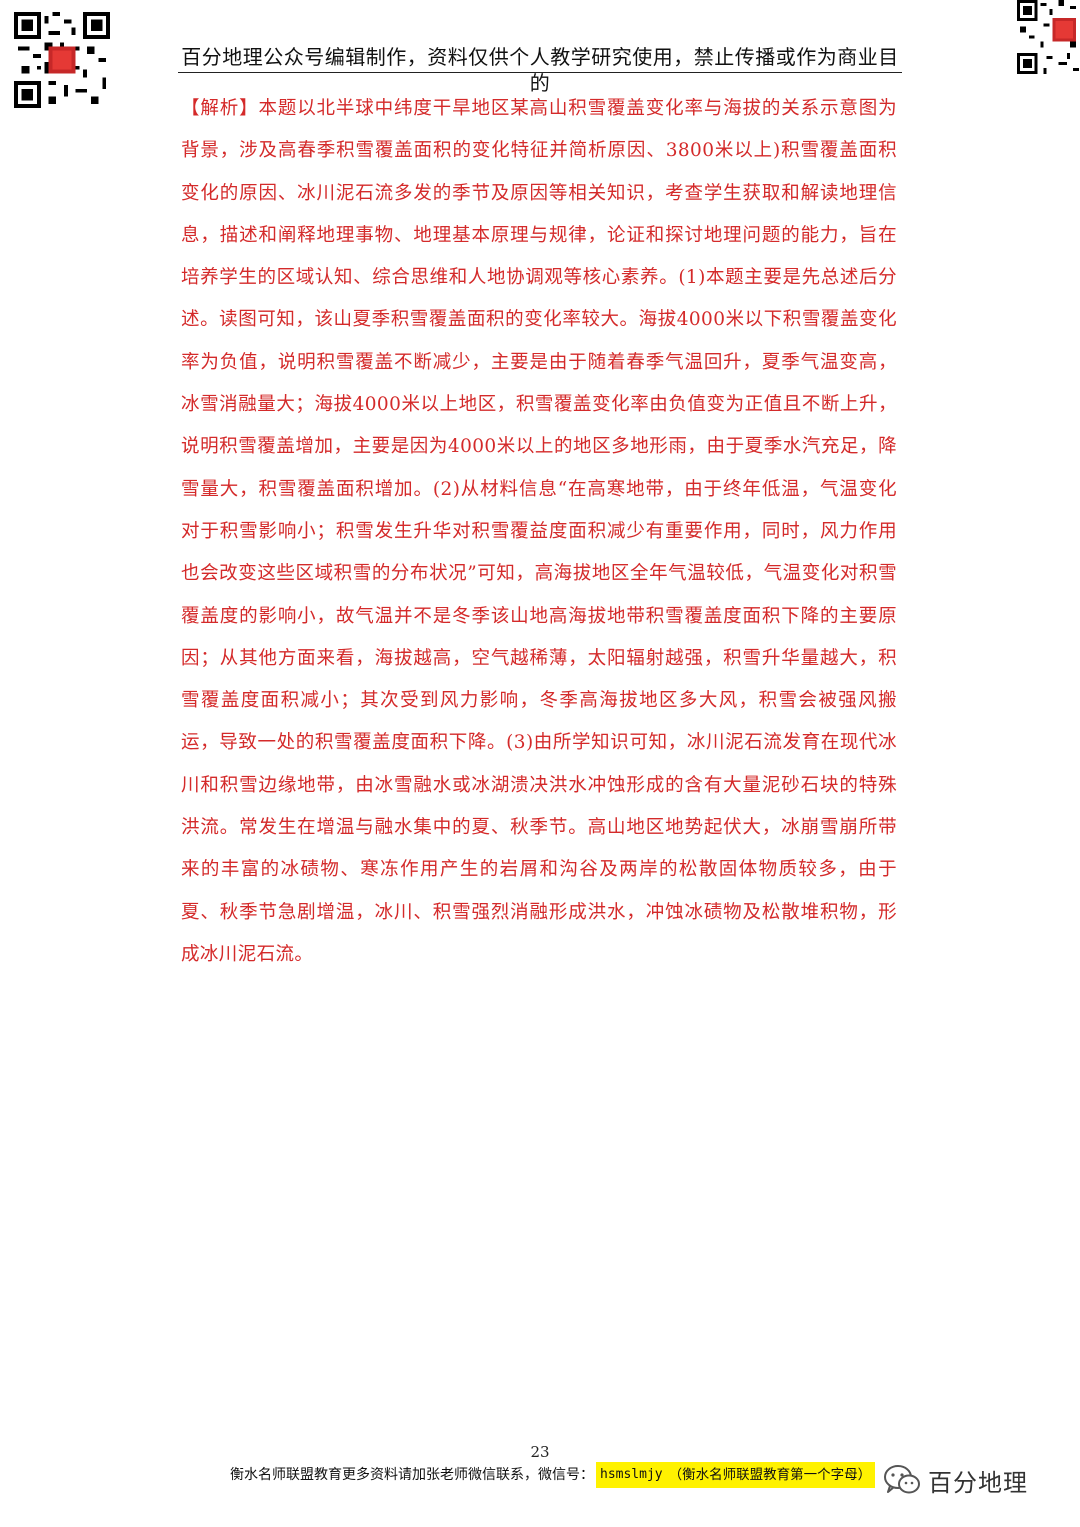  Describe the element at coordinates (771, 1475) in the screenshot. I see `wechat-note: （衡水名师联盟教育第一个字母）` at that location.